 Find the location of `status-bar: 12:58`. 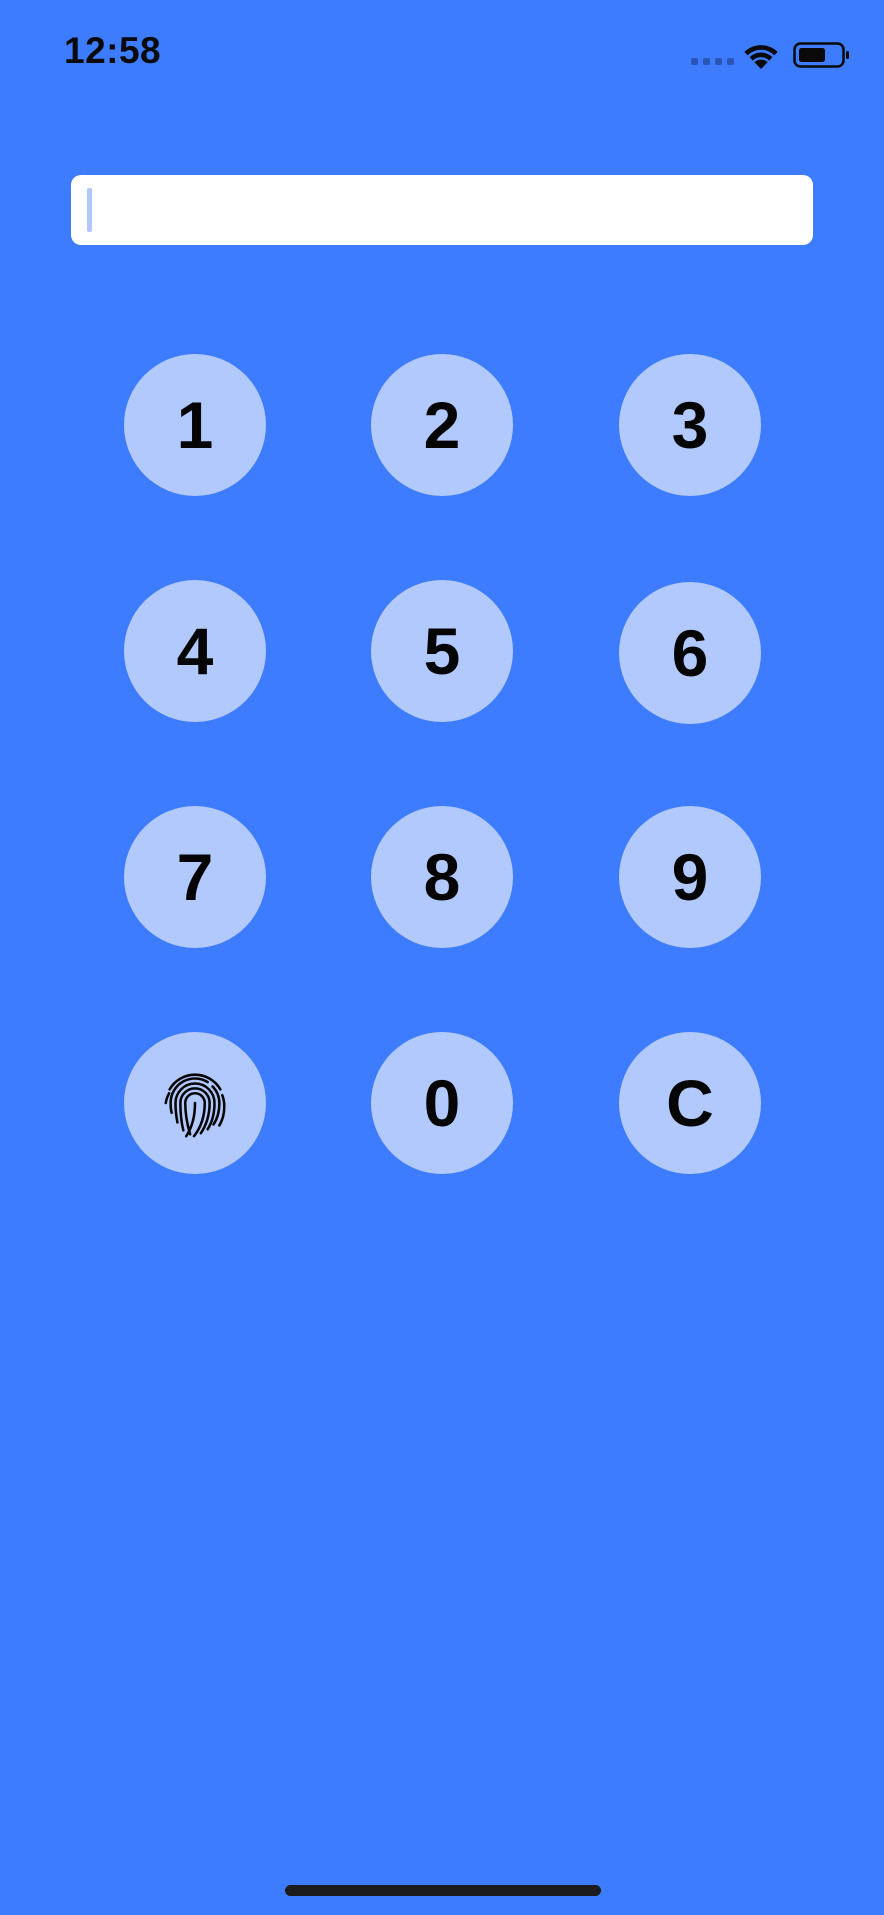

status-bar: 12:58 is located at coordinates (442, 55).